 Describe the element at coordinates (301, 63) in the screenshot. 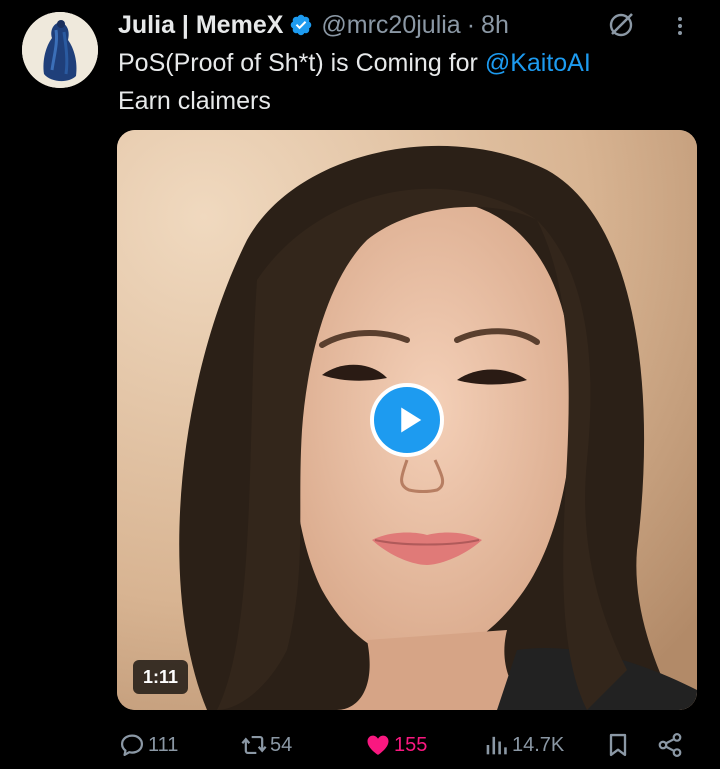

I see `tweet-text-body: PoS(Proof of Sh*t) is Coming for` at that location.